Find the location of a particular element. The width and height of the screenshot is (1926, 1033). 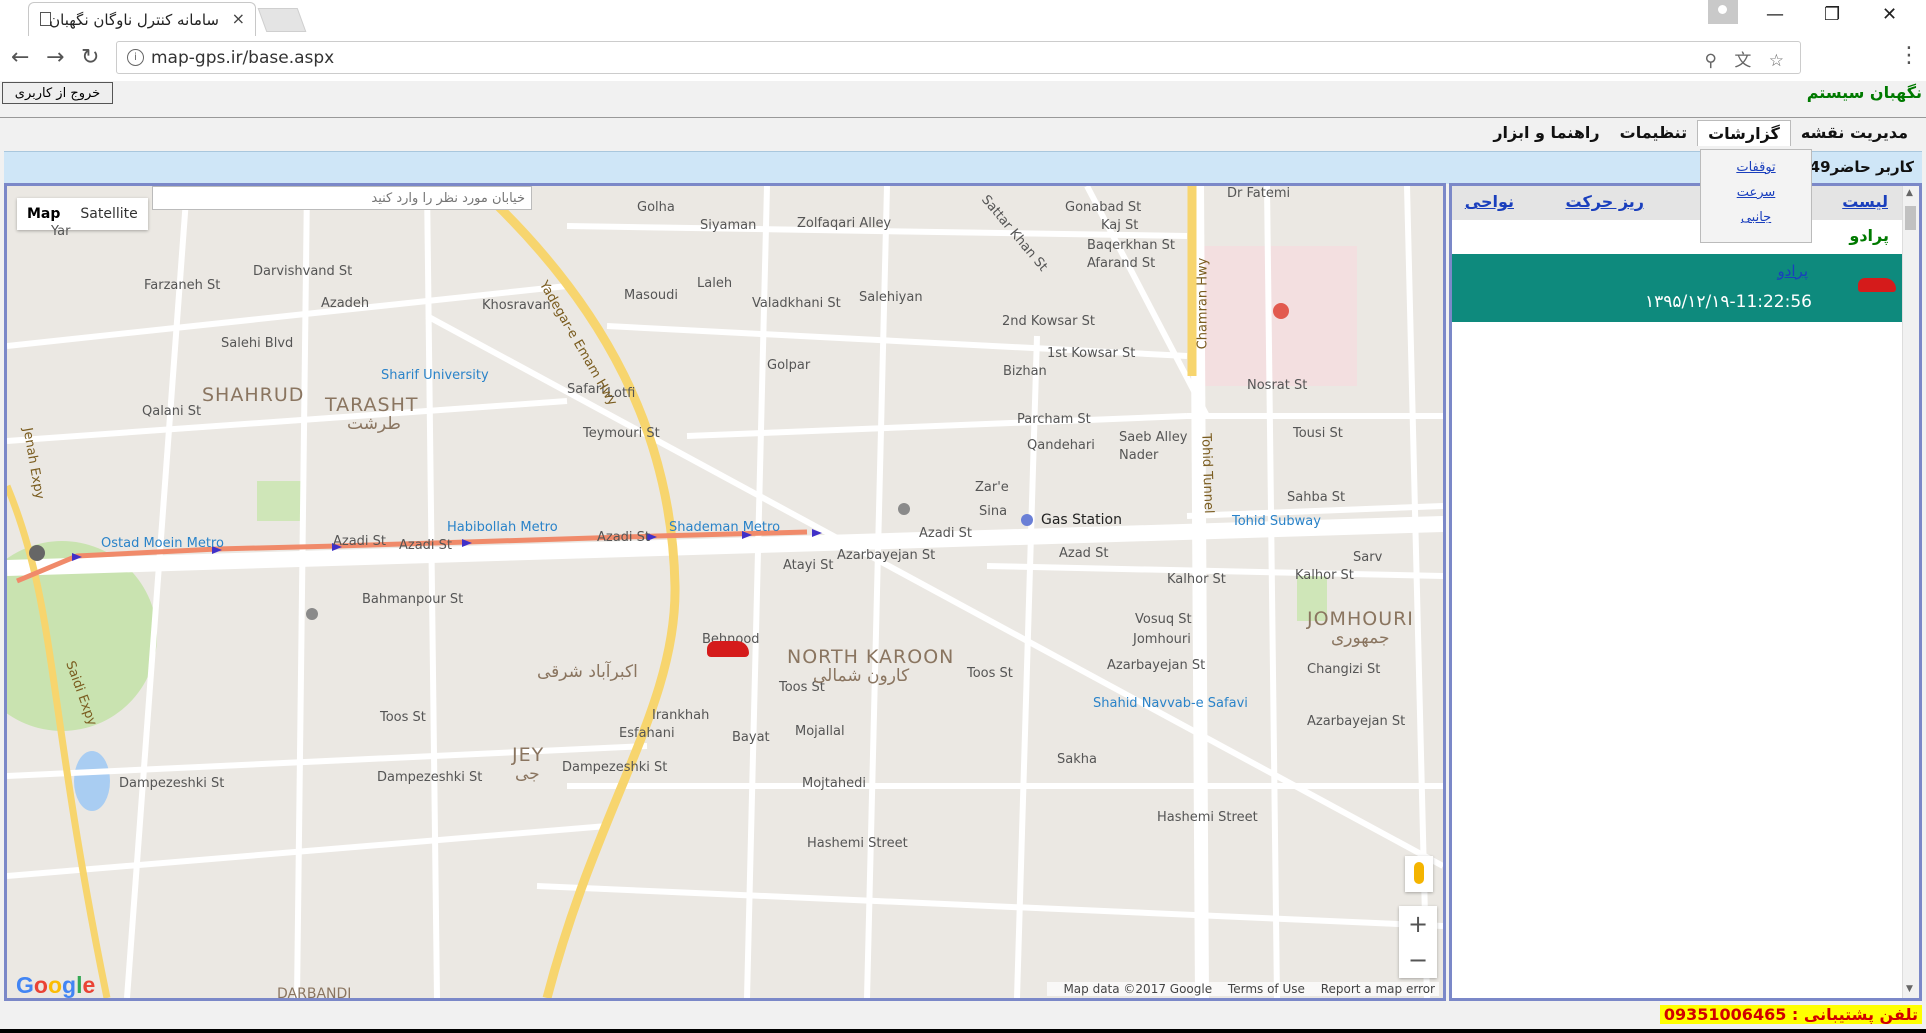

street-label: Bizhan is located at coordinates (1025, 371).